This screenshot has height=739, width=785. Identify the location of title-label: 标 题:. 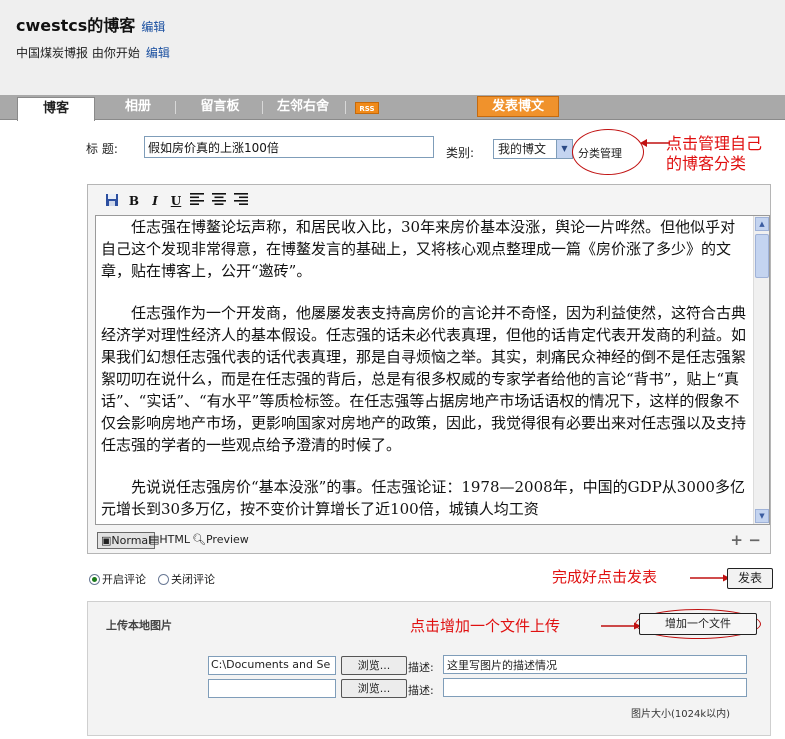
(102, 149).